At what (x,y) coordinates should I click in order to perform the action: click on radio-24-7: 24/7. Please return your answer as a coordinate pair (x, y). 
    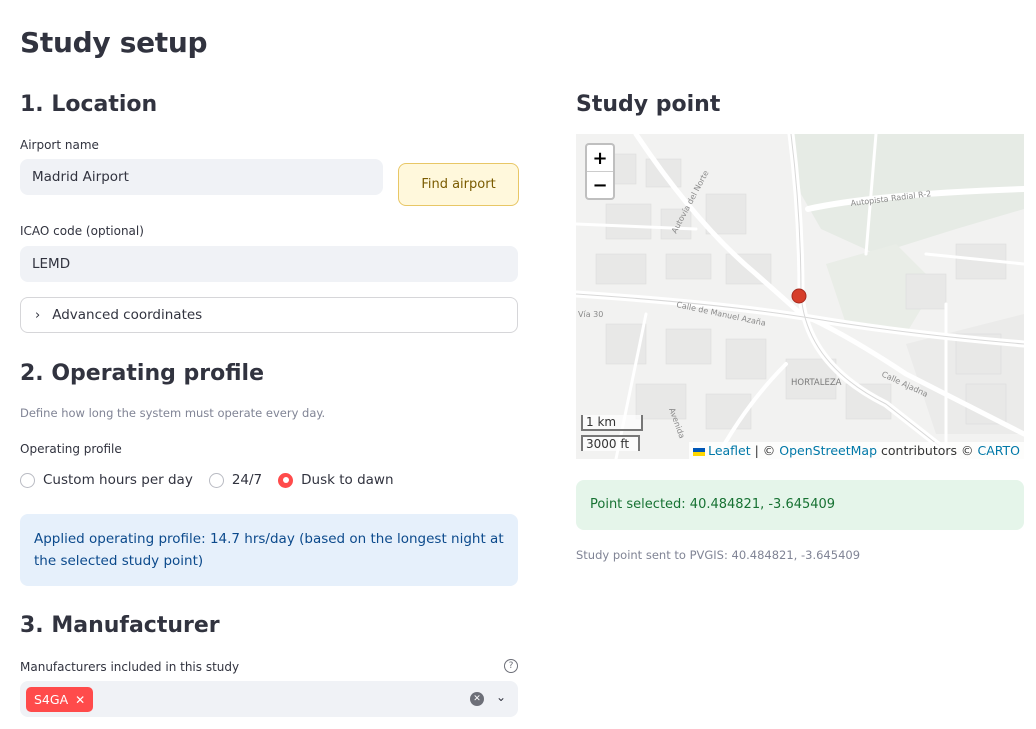
    Looking at the image, I should click on (235, 480).